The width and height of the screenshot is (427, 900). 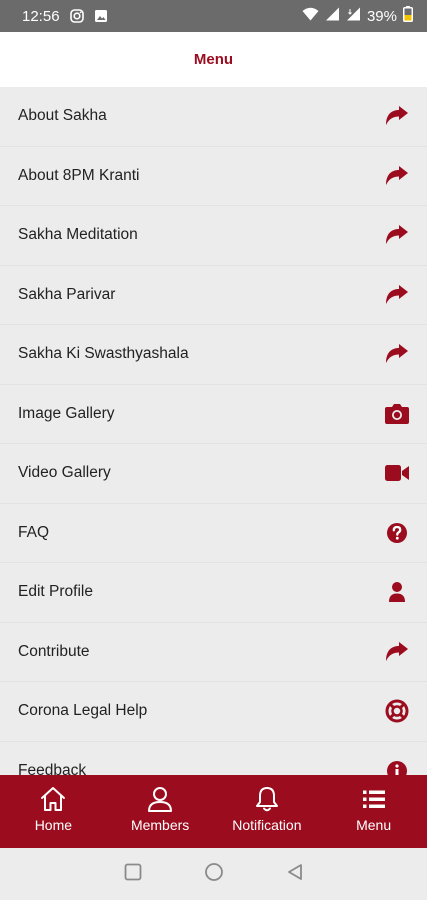 I want to click on menu-item-about-sakha: About Sakha, so click(x=213, y=117).